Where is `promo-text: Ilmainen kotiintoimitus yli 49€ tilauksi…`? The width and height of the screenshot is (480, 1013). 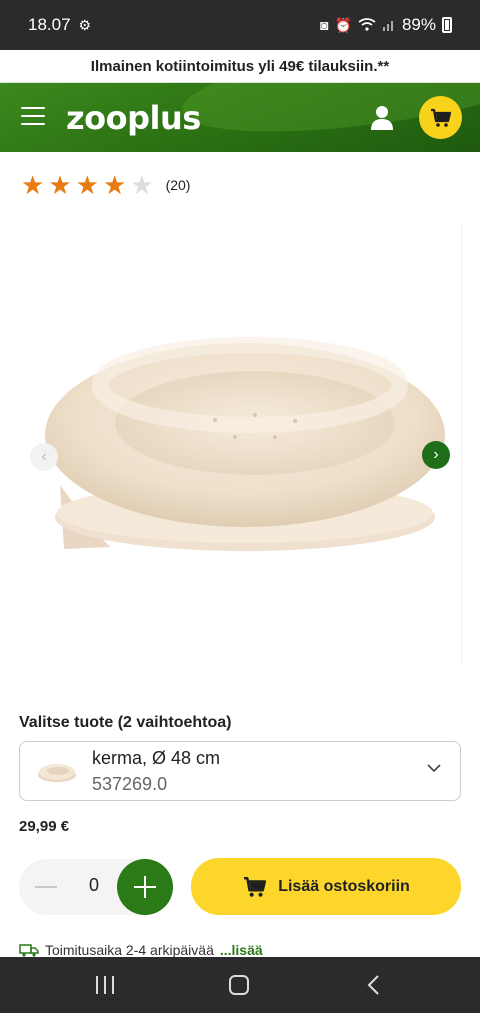 promo-text: Ilmainen kotiintoimitus yli 49€ tilauksi… is located at coordinates (240, 66).